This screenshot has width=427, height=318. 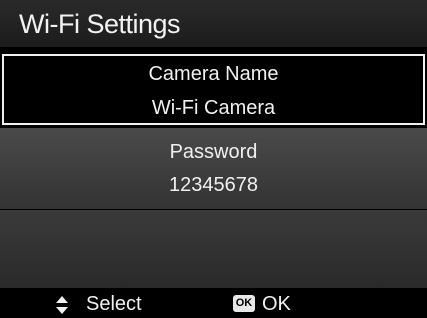 What do you see at coordinates (276, 304) in the screenshot?
I see `ok-hint-label: OK` at bounding box center [276, 304].